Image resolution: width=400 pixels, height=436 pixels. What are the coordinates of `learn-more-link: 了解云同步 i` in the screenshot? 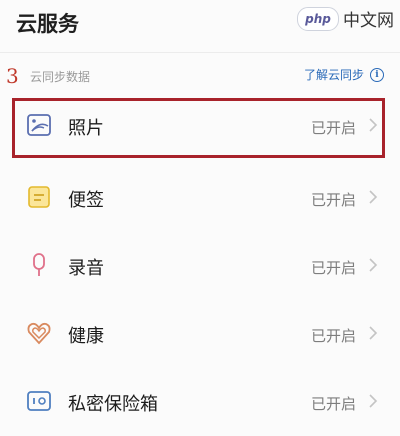 It's located at (344, 74).